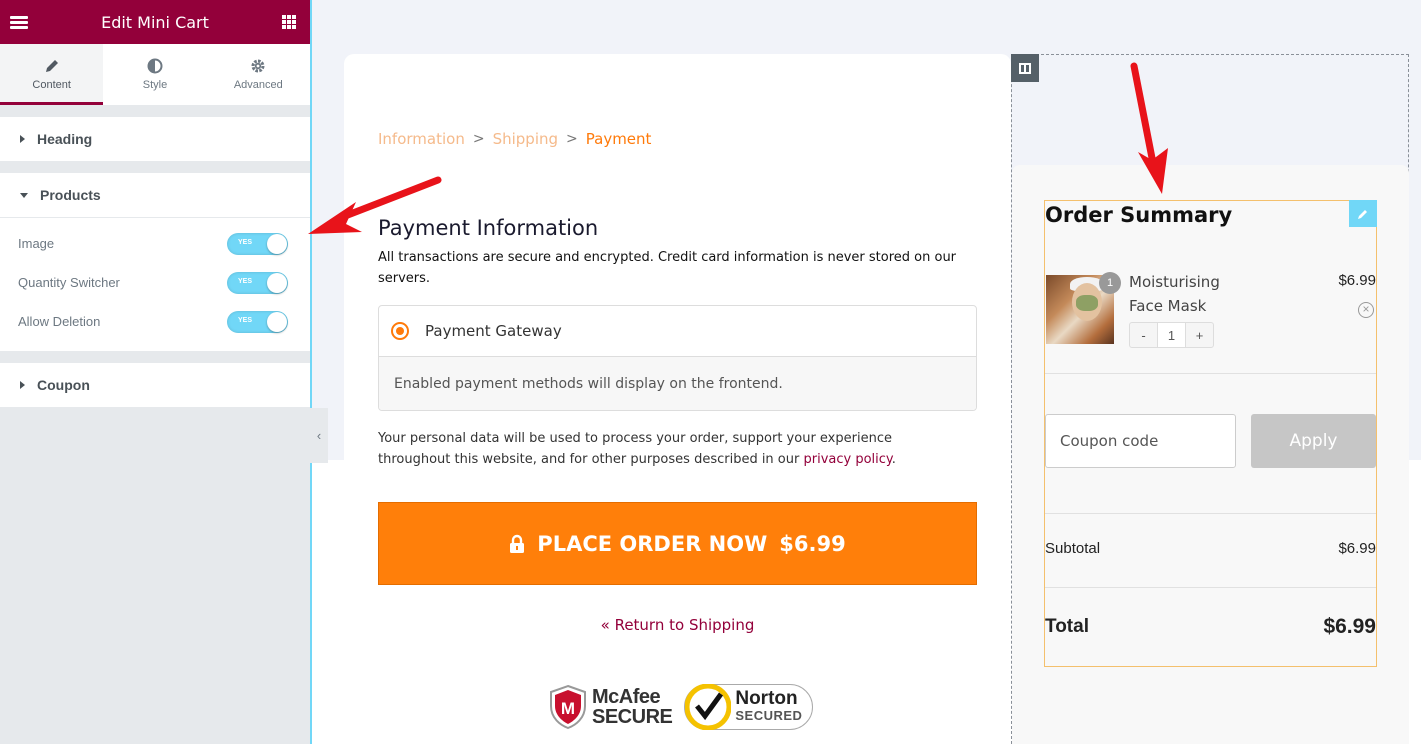  I want to click on mcafee-shield-icon: M, so click(568, 707).